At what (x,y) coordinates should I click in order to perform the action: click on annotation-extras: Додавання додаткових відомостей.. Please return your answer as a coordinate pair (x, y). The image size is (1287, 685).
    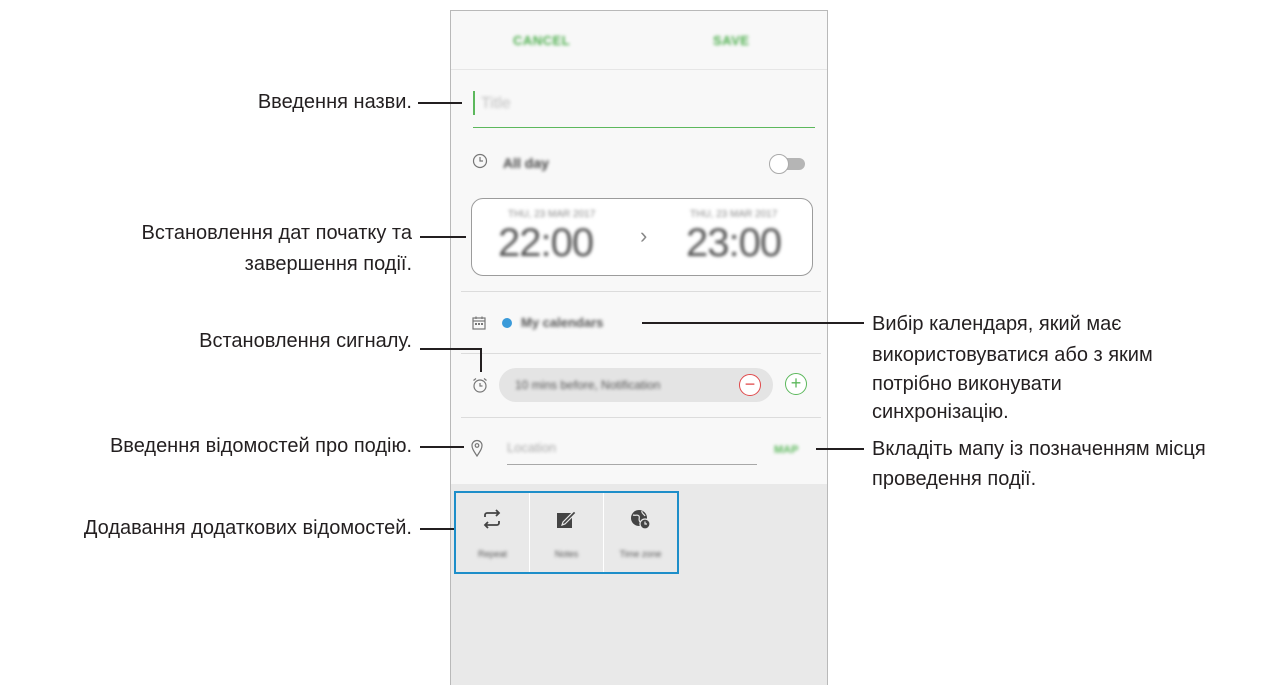
    Looking at the image, I should click on (247, 528).